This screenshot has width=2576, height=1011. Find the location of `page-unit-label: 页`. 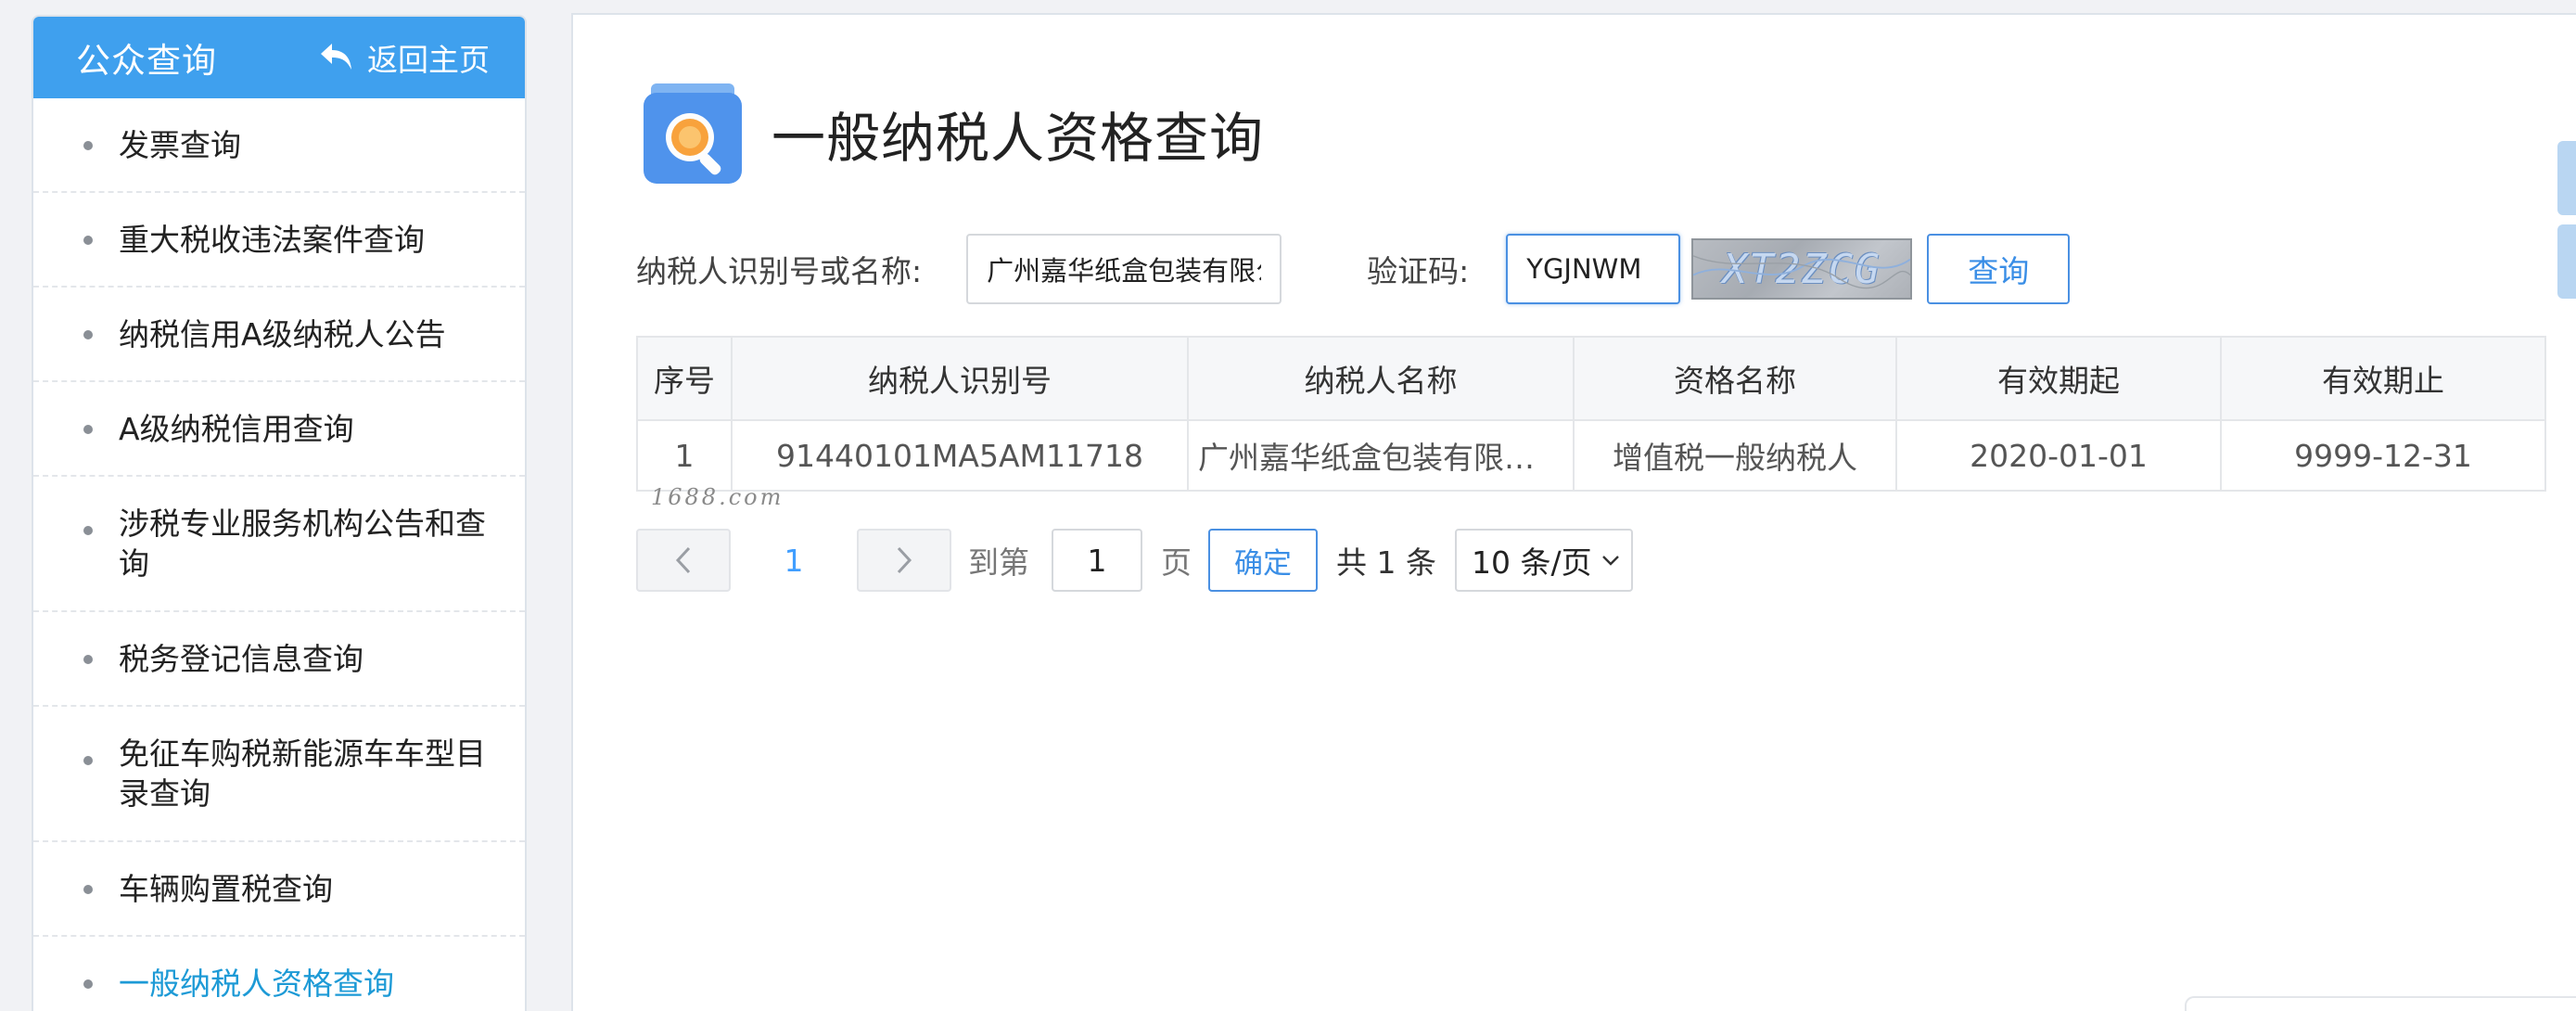

page-unit-label: 页 is located at coordinates (1176, 562).